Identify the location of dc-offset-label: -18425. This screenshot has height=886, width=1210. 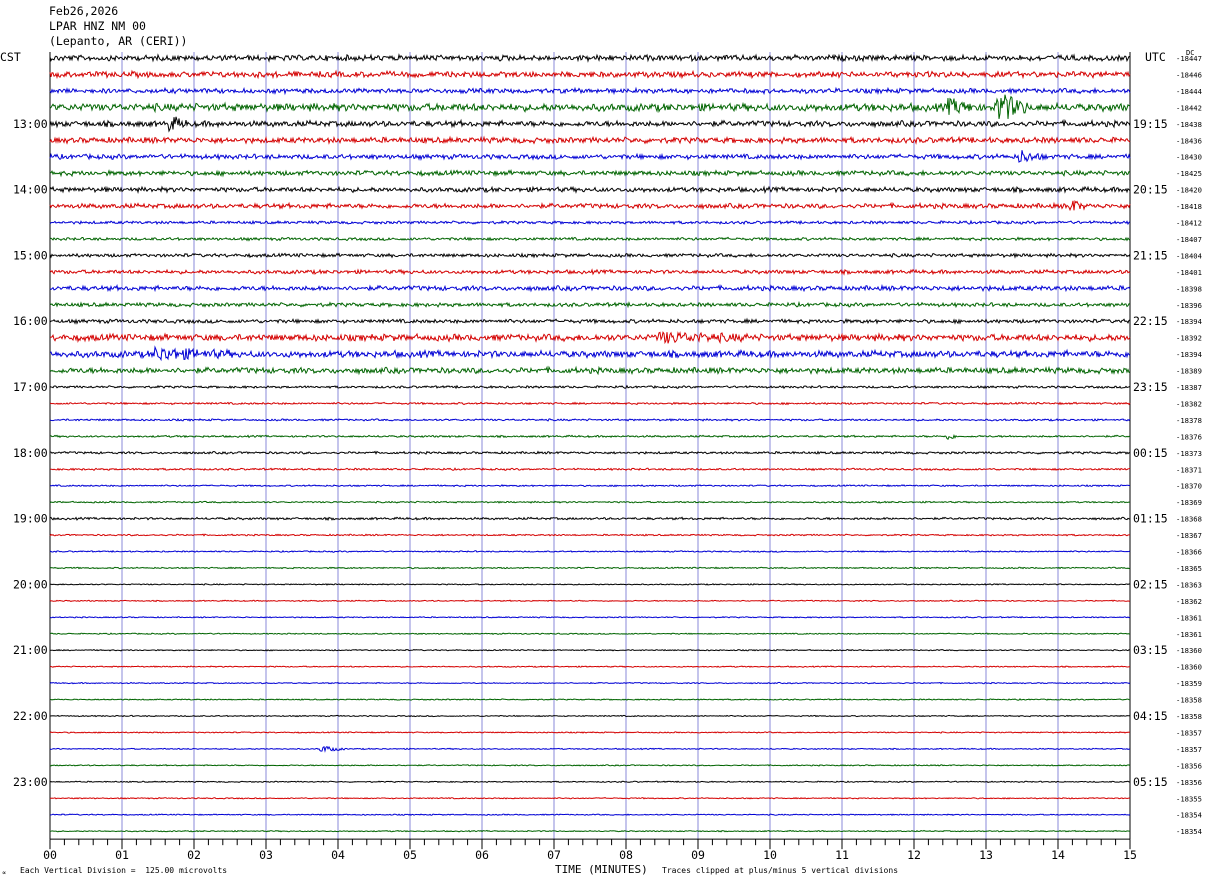
(1189, 173).